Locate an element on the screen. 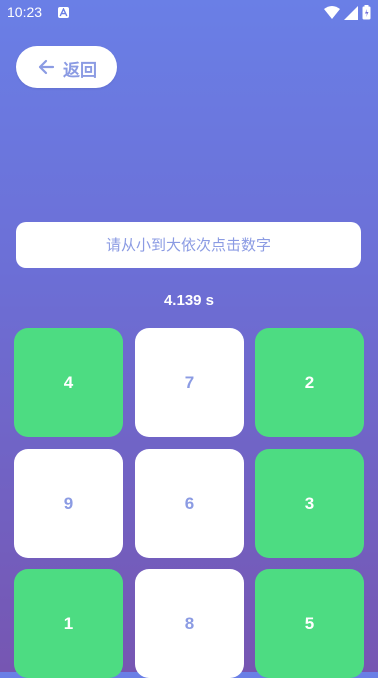 This screenshot has height=678, width=378. number-tile: 5 is located at coordinates (309, 623).